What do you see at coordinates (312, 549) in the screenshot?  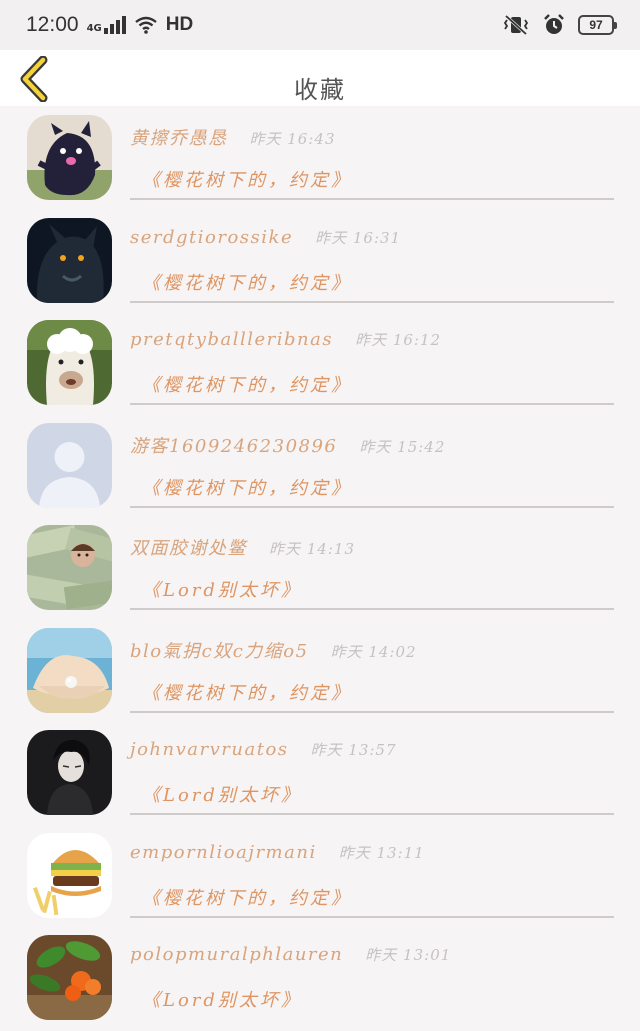 I see `item-time: 昨天 14:13` at bounding box center [312, 549].